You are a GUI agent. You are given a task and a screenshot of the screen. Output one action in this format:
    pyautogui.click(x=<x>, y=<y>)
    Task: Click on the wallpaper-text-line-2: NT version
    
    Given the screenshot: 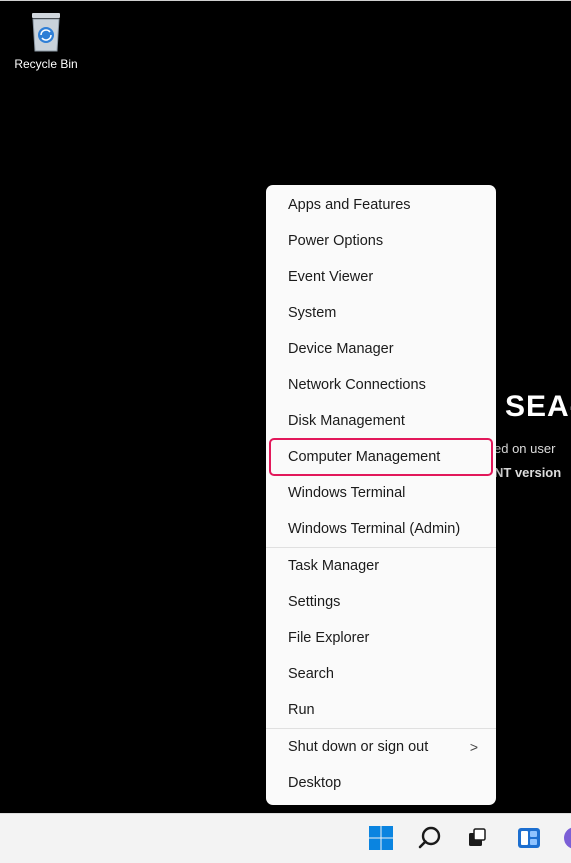 What is the action you would take?
    pyautogui.click(x=528, y=472)
    